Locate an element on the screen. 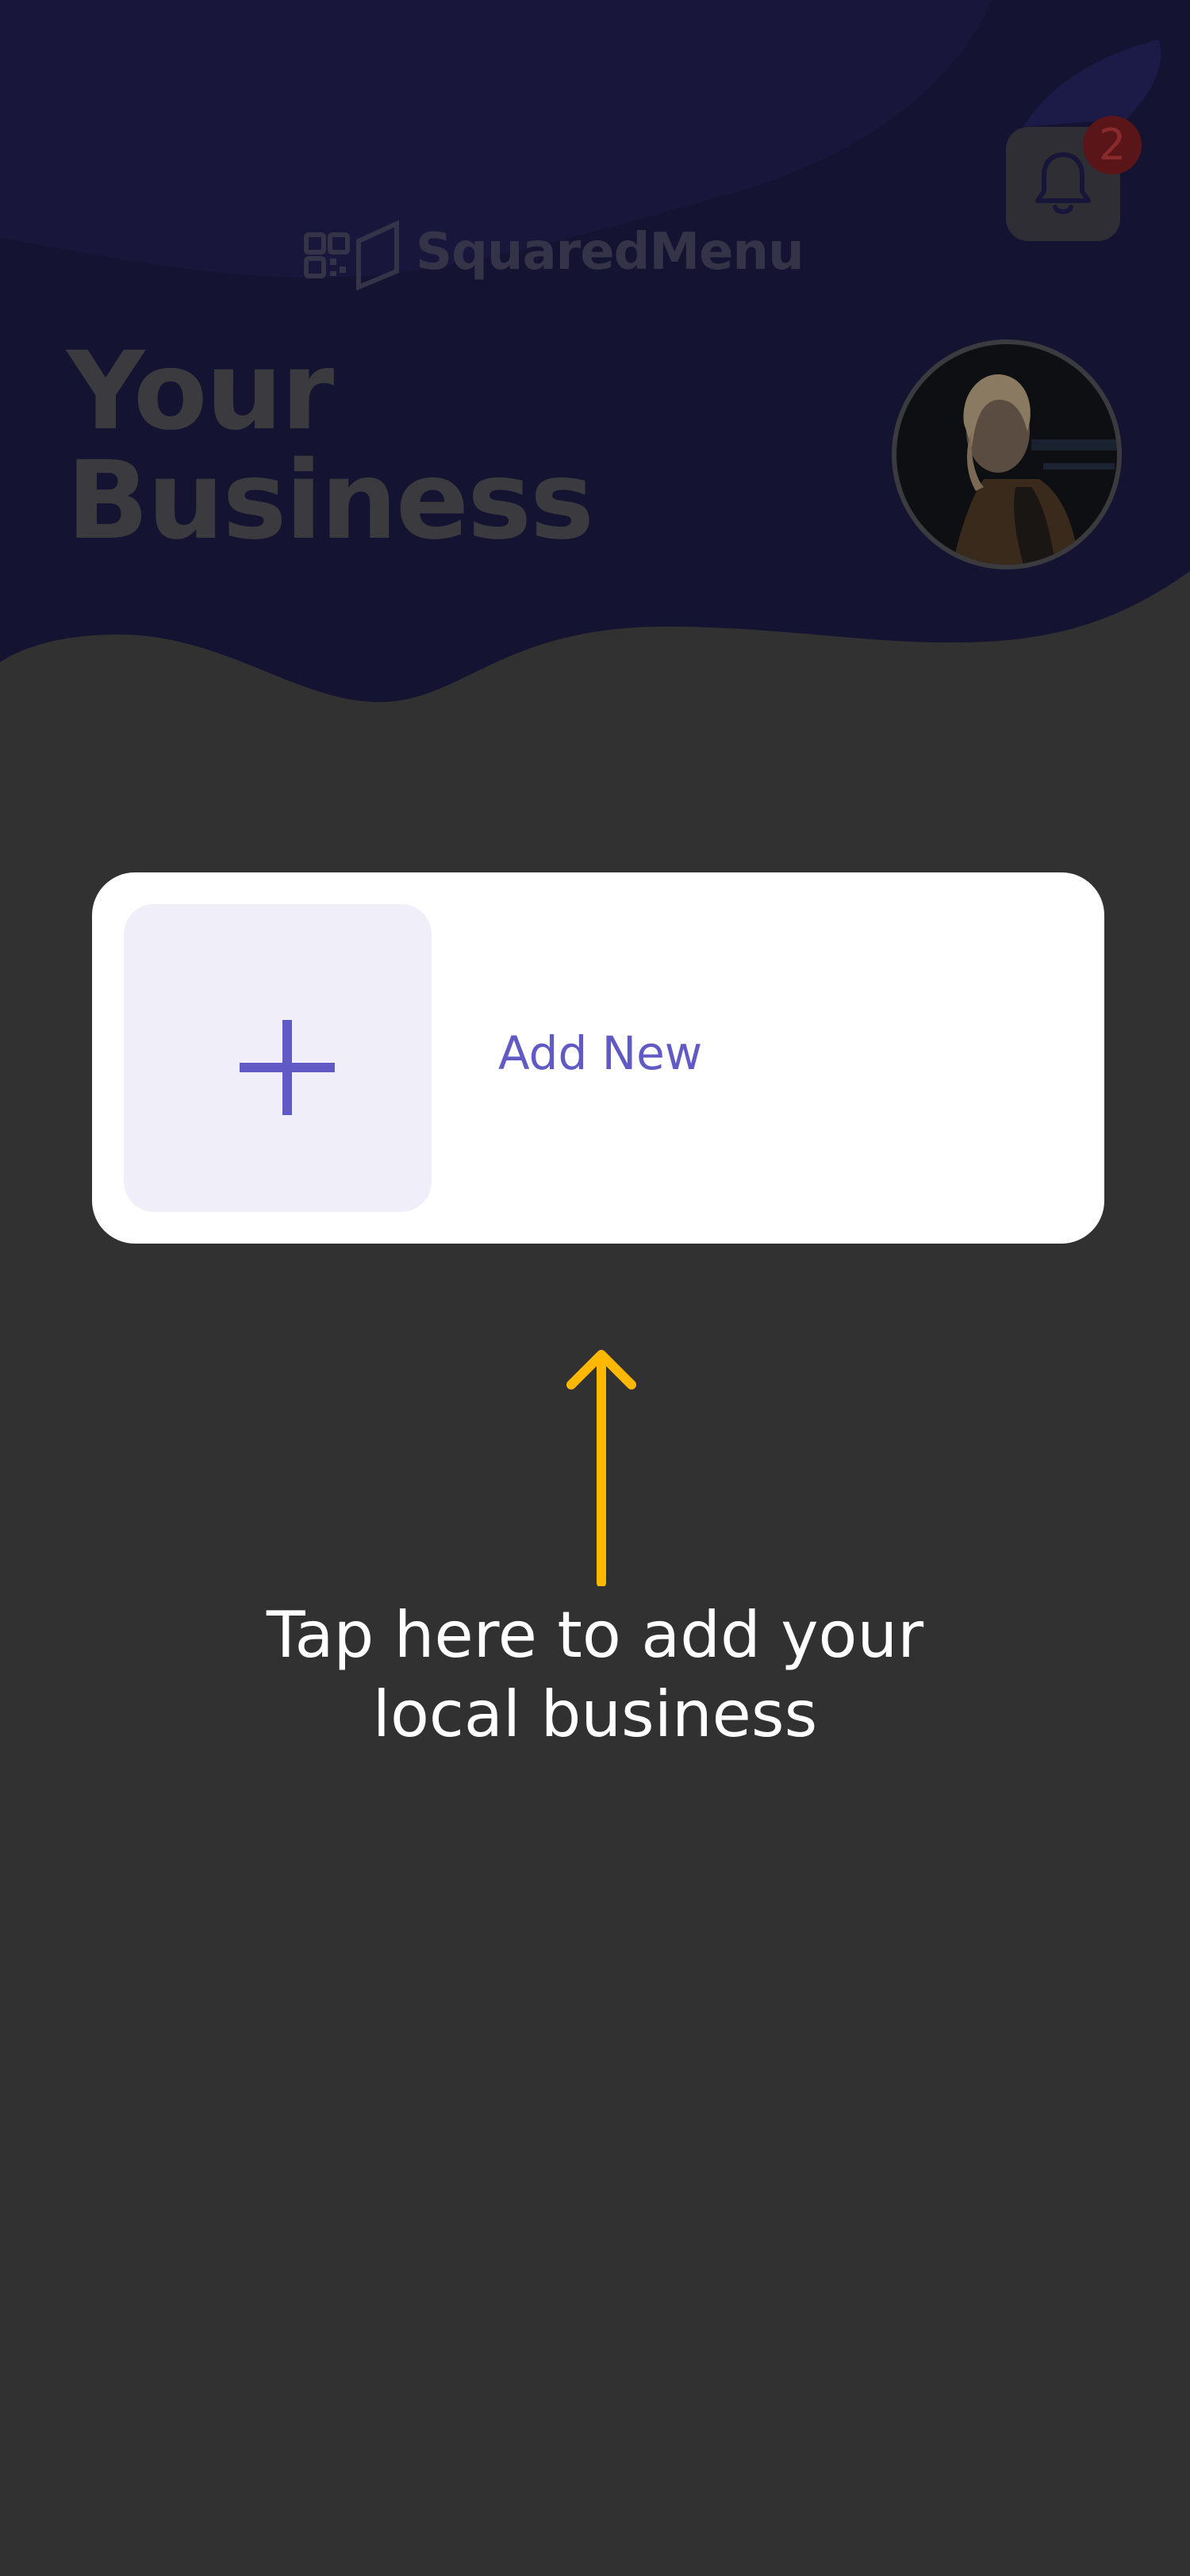  page-title-line-2: Business is located at coordinates (330, 501).